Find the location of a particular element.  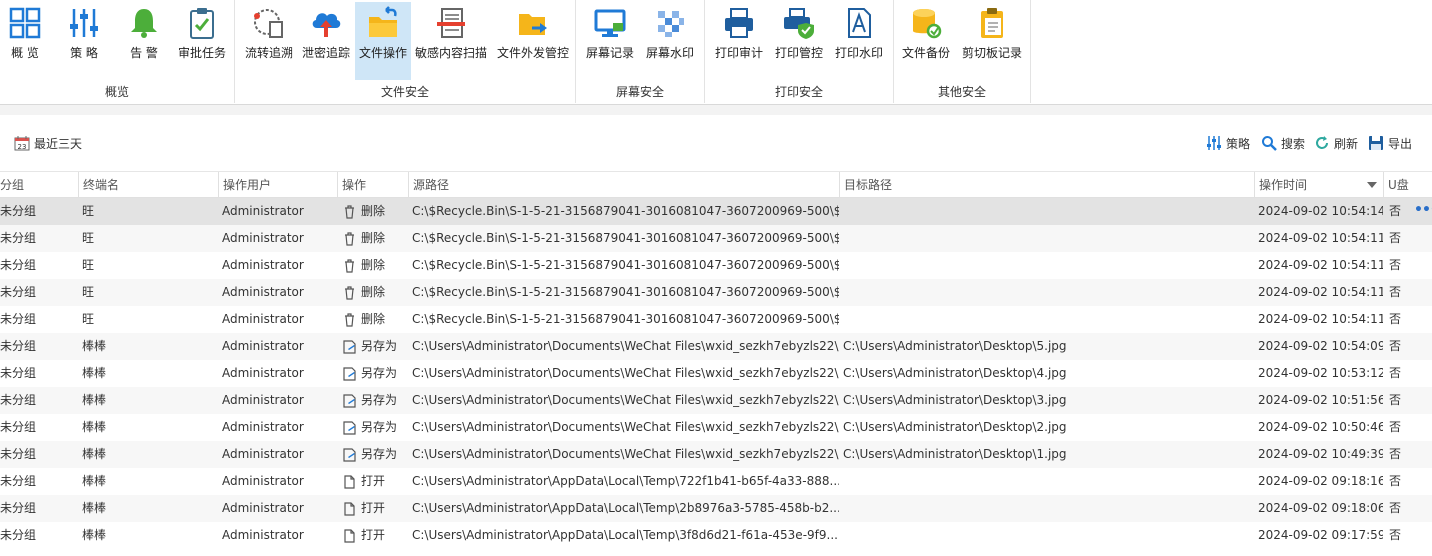

print-control-label: 打印管控 is located at coordinates (798, 53).